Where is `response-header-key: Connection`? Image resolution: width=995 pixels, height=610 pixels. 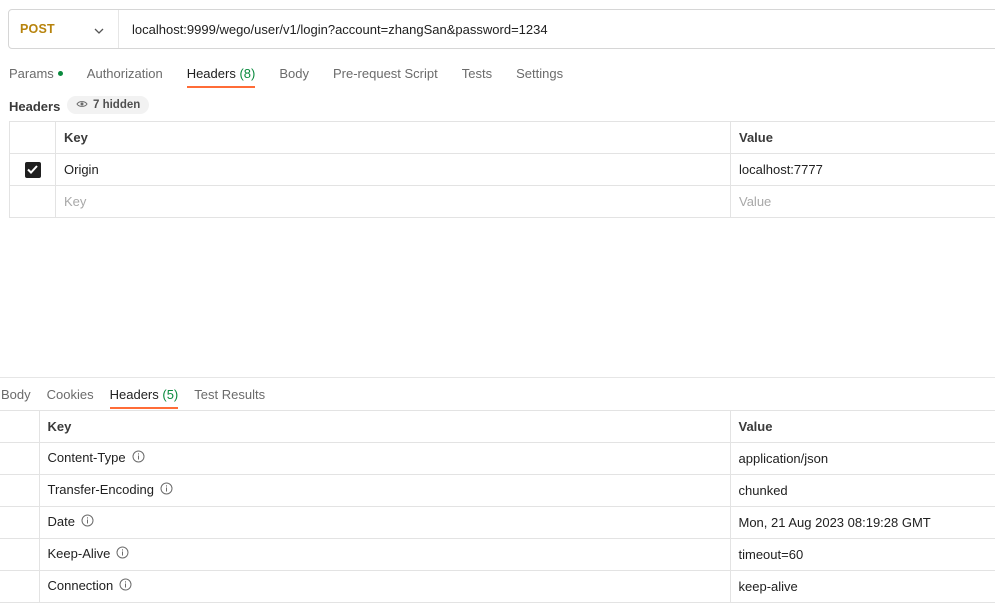
response-header-key: Connection is located at coordinates (80, 586).